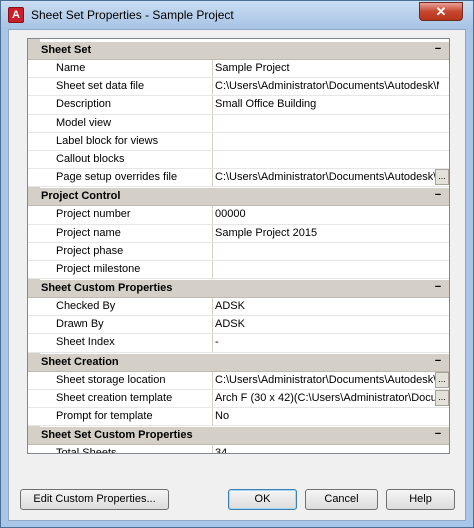 The width and height of the screenshot is (474, 528). Describe the element at coordinates (238, 160) in the screenshot. I see `property-row: Callout blocks` at that location.